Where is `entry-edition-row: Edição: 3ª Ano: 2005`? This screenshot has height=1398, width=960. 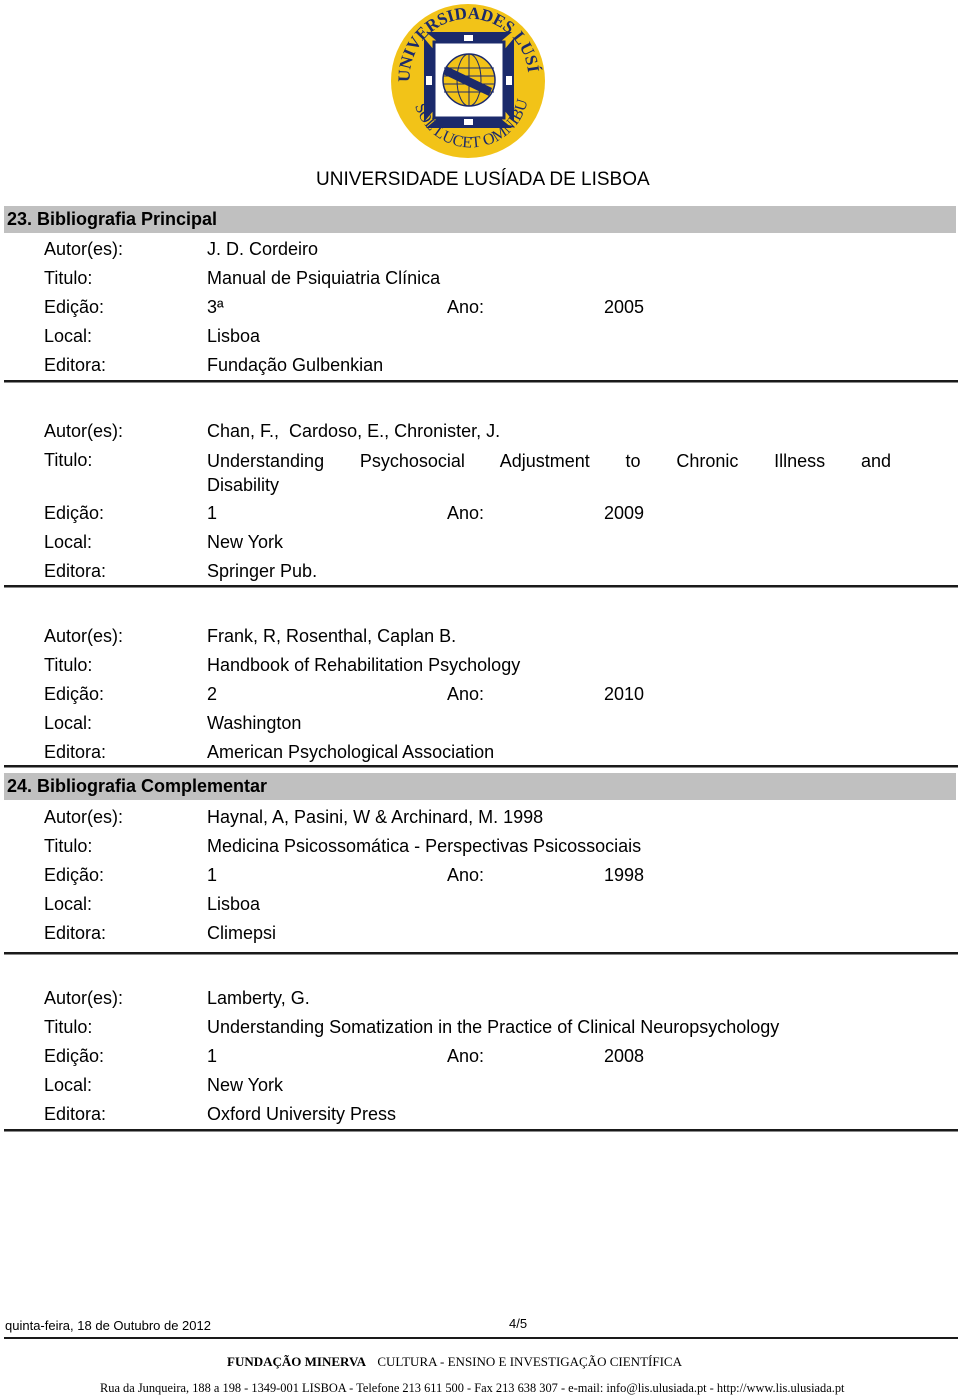
entry-edition-row: Edição: 3ª Ano: 2005 is located at coordinates (480, 310).